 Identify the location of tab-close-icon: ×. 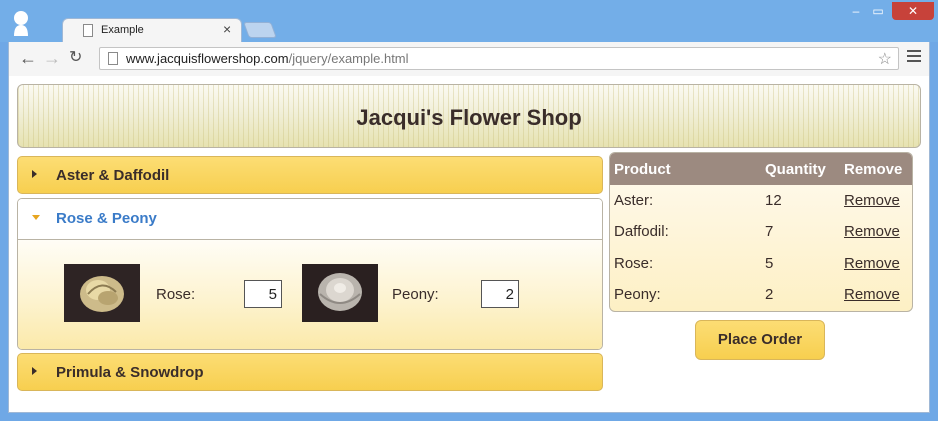
(227, 29).